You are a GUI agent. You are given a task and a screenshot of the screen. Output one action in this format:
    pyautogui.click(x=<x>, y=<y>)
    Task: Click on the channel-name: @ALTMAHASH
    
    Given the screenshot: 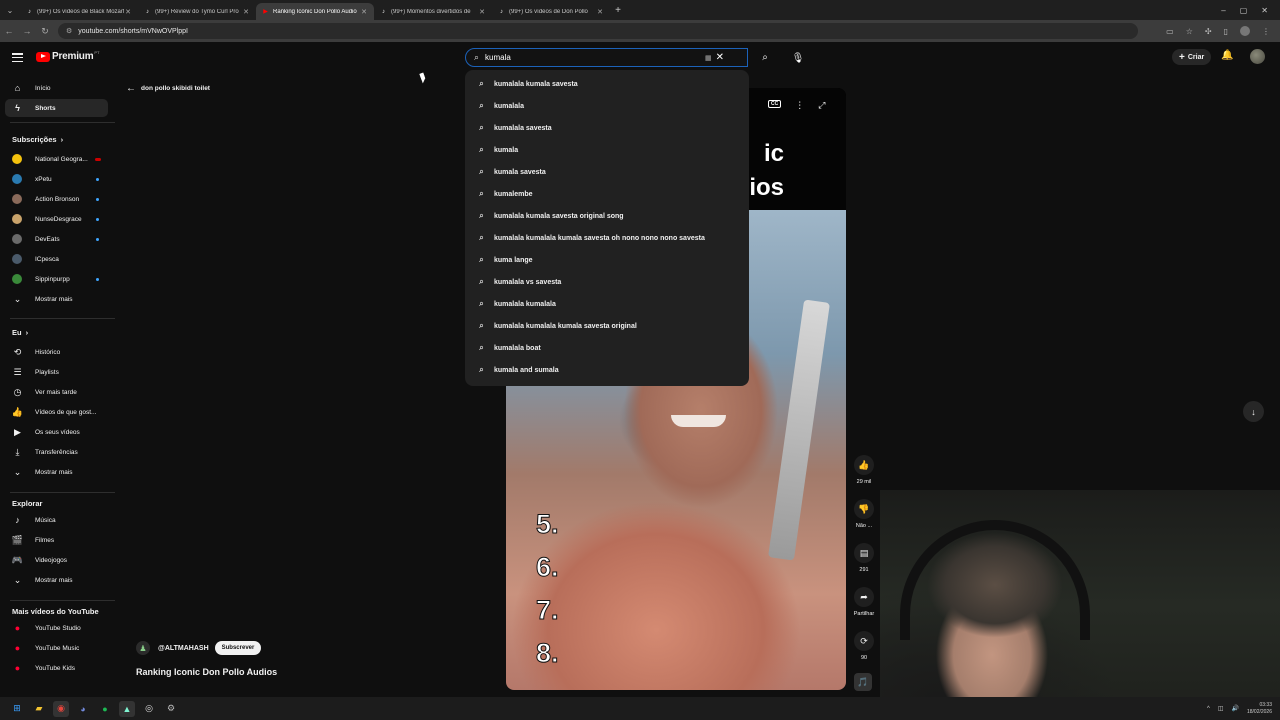 What is the action you would take?
    pyautogui.click(x=183, y=648)
    